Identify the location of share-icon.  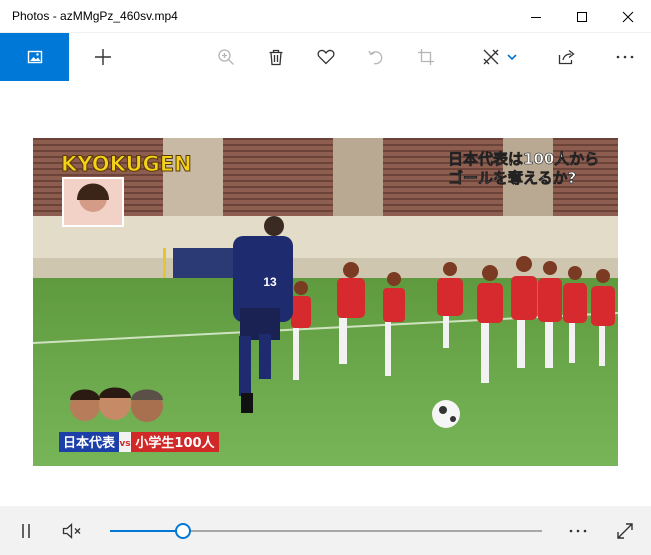
(566, 57).